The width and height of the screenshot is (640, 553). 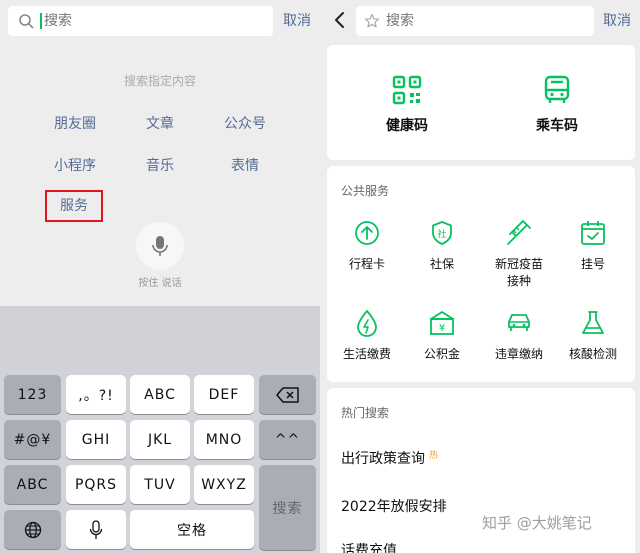 What do you see at coordinates (441, 354) in the screenshot?
I see `service-label: 公积金` at bounding box center [441, 354].